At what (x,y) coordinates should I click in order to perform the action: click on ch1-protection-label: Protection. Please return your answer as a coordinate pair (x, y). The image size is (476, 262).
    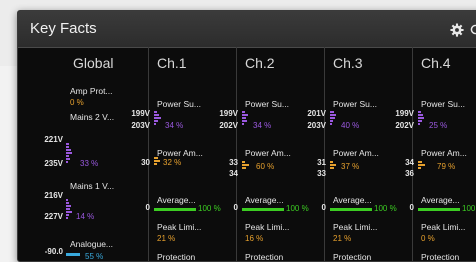
    Looking at the image, I should click on (176, 257).